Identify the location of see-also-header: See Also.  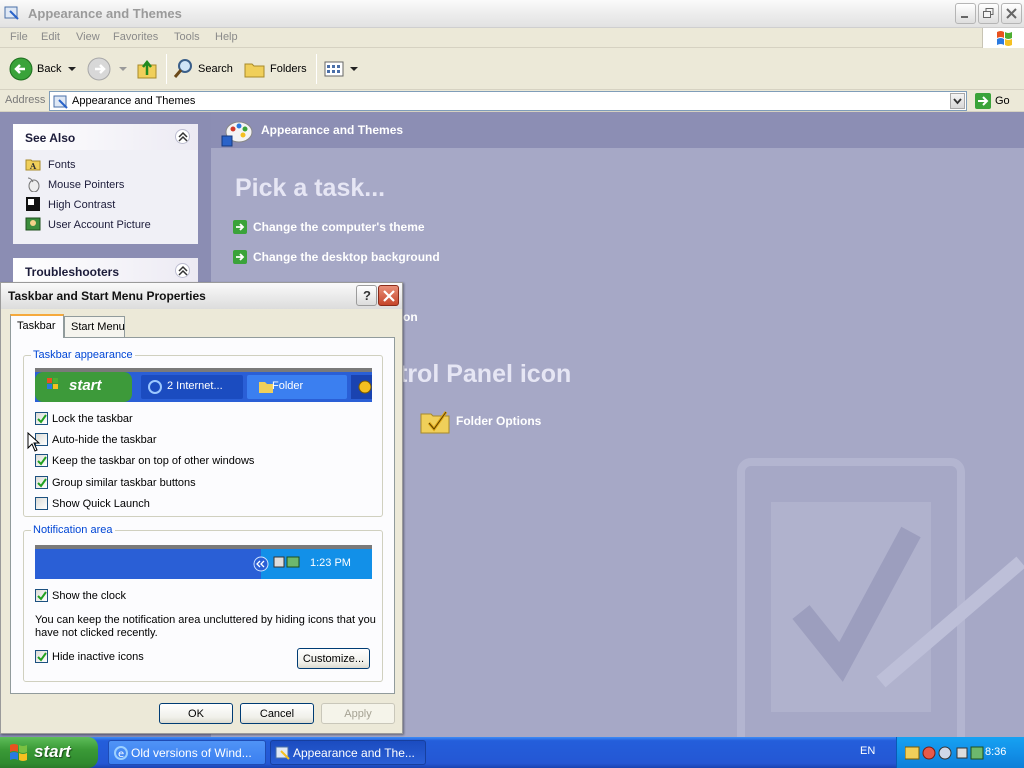
(105, 137).